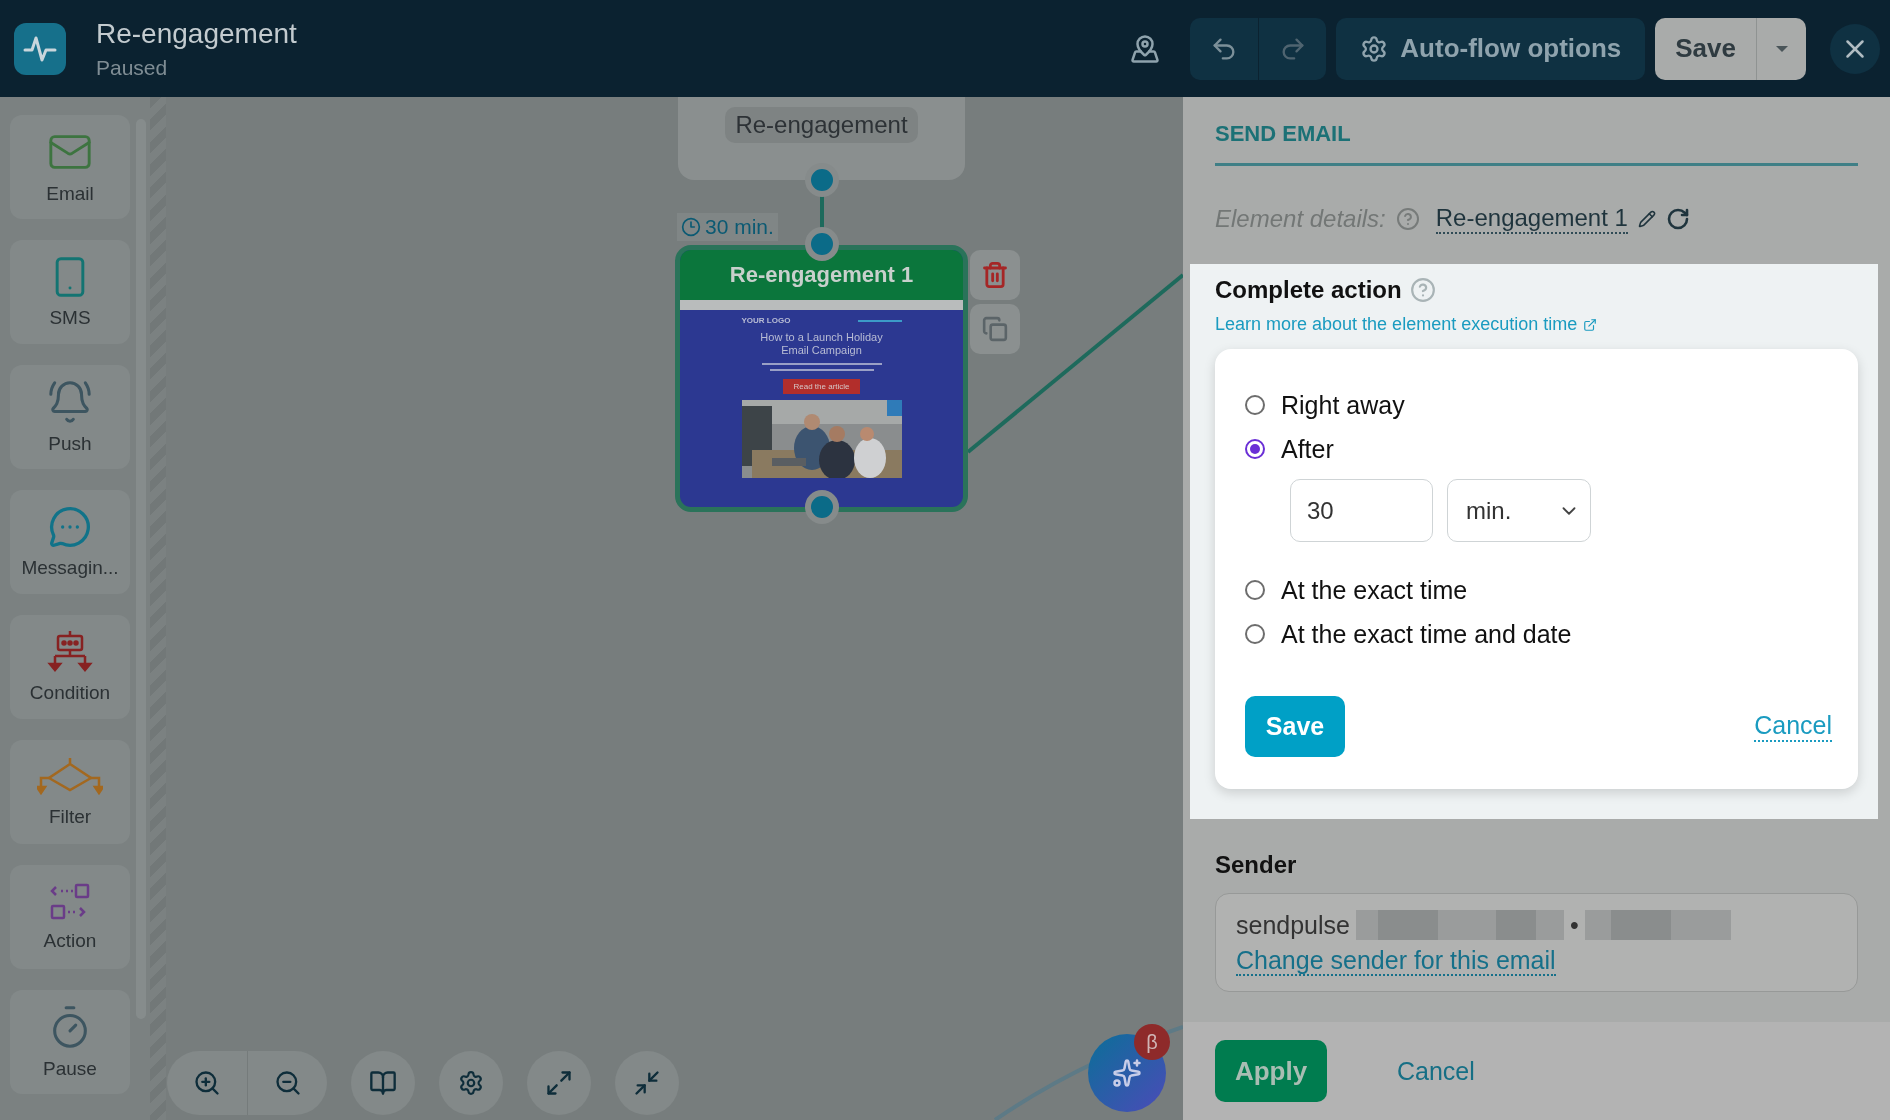 The height and width of the screenshot is (1120, 1890). I want to click on palette-item: Action, so click(70, 917).